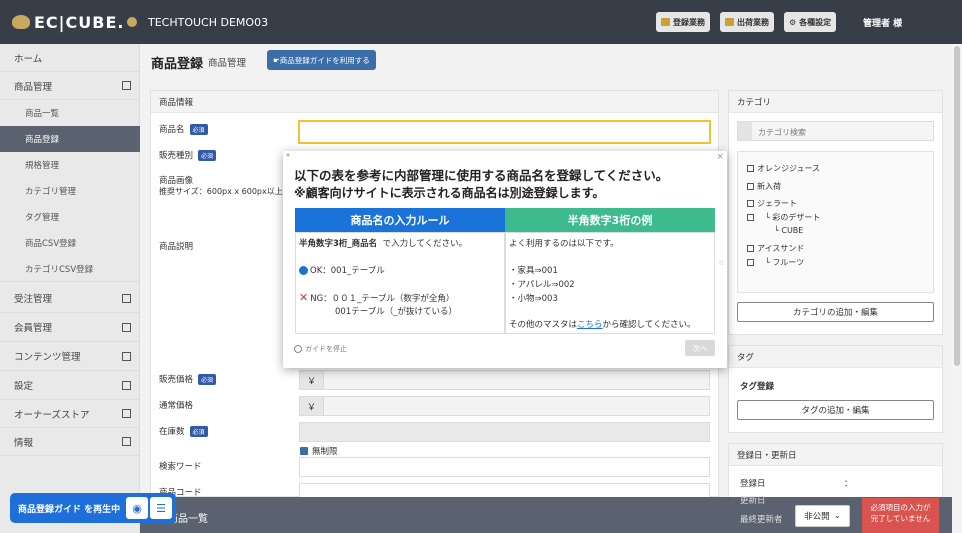  I want to click on other-master-note: その他のマスタはこちらから確認してください。, so click(602, 325).